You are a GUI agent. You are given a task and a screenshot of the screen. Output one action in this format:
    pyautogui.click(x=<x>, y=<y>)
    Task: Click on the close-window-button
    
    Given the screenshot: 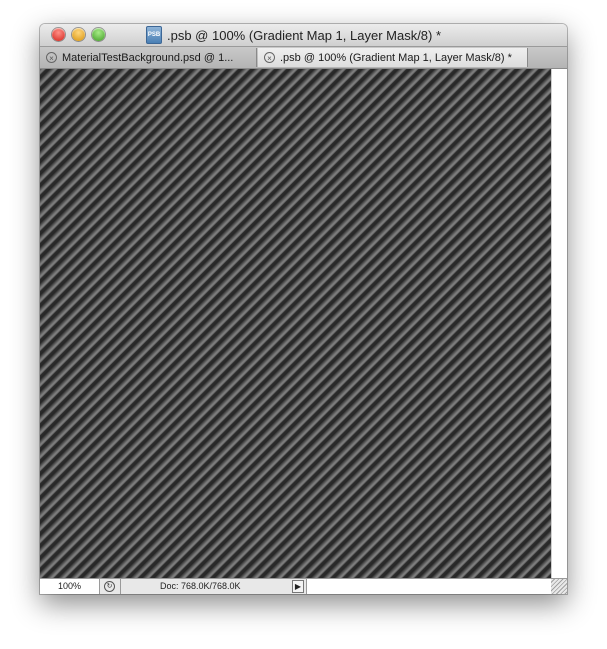 What is the action you would take?
    pyautogui.click(x=58, y=34)
    